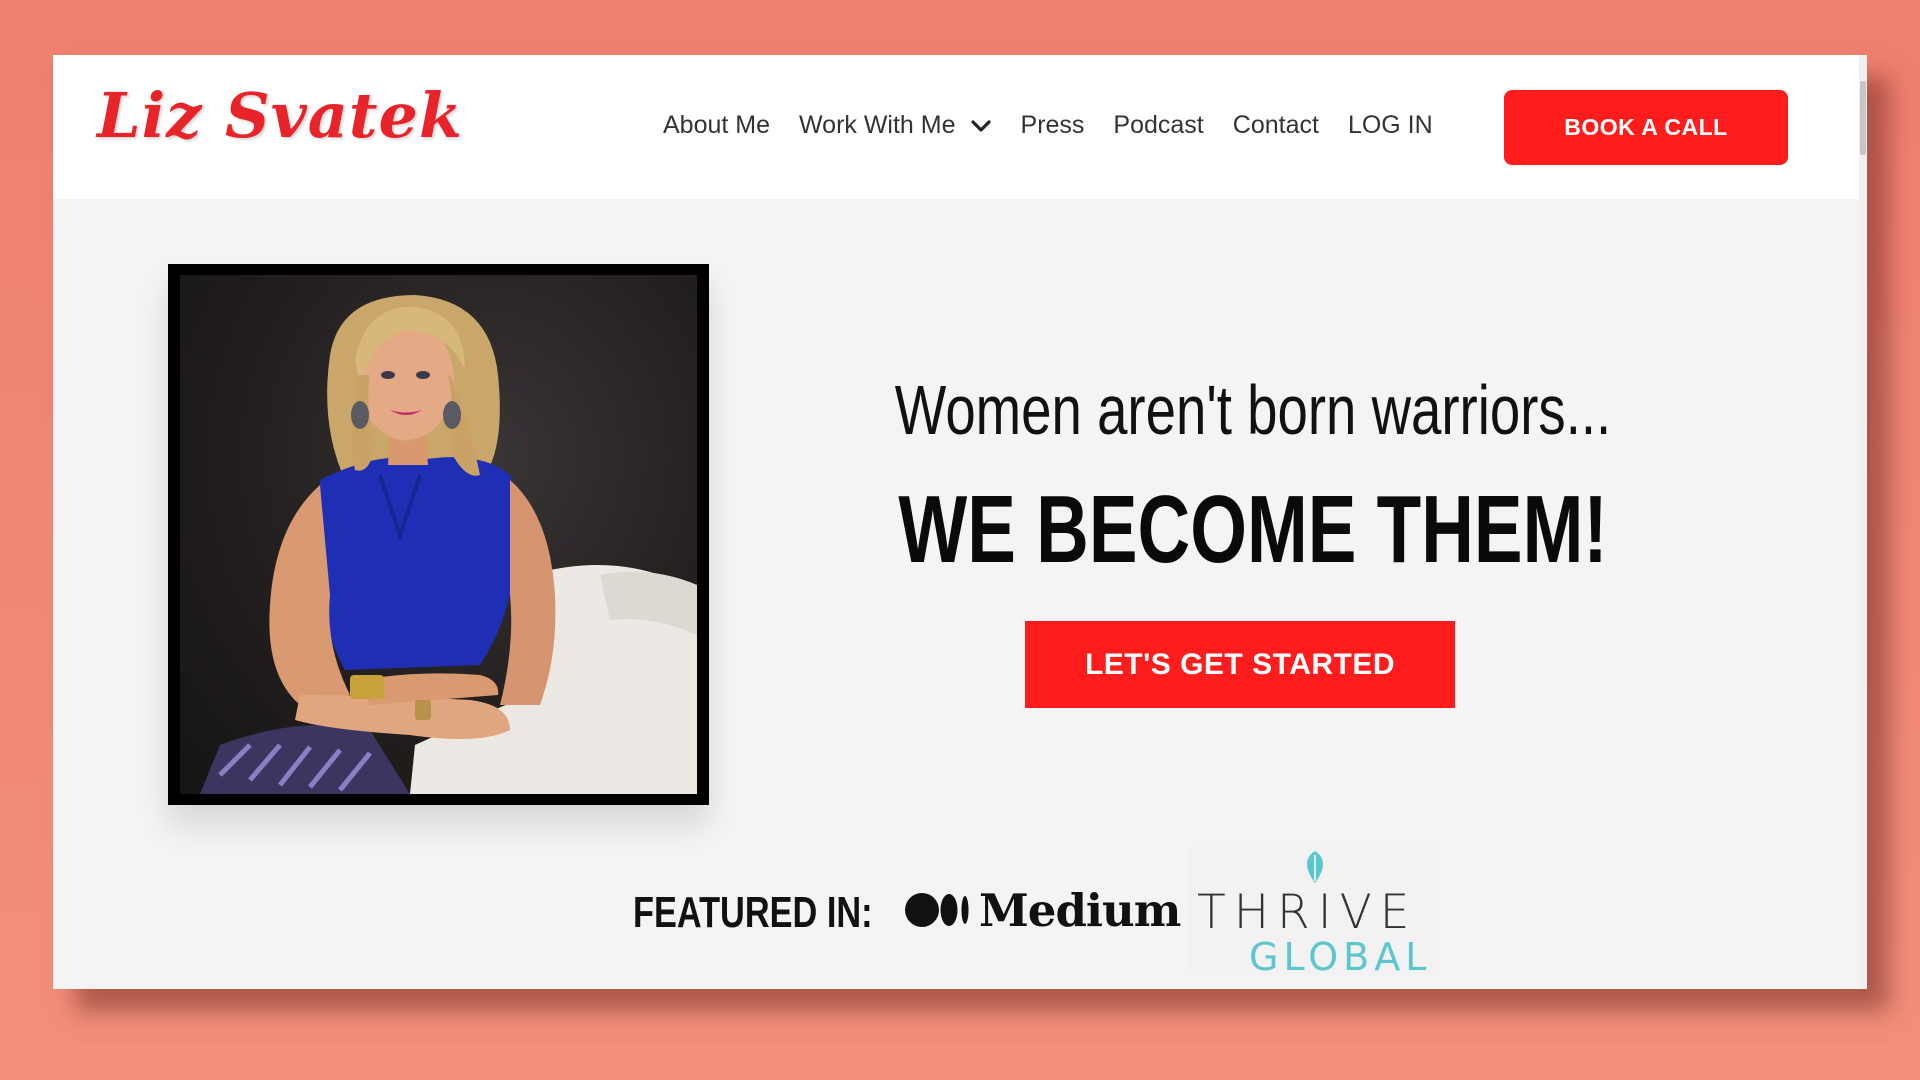 This screenshot has width=1920, height=1080. Describe the element at coordinates (1307, 912) in the screenshot. I see `thrive-logo-text: THRIVE` at that location.